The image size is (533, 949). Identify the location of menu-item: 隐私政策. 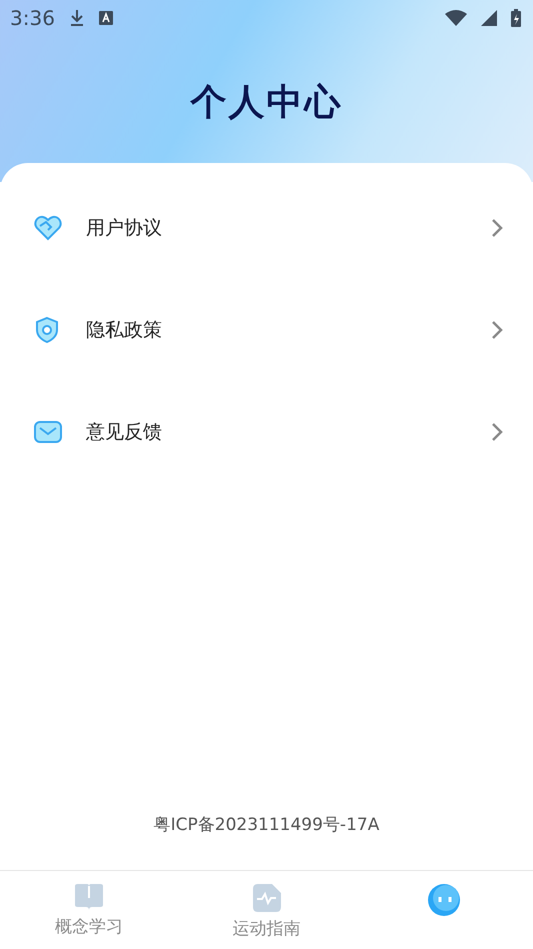
(266, 330).